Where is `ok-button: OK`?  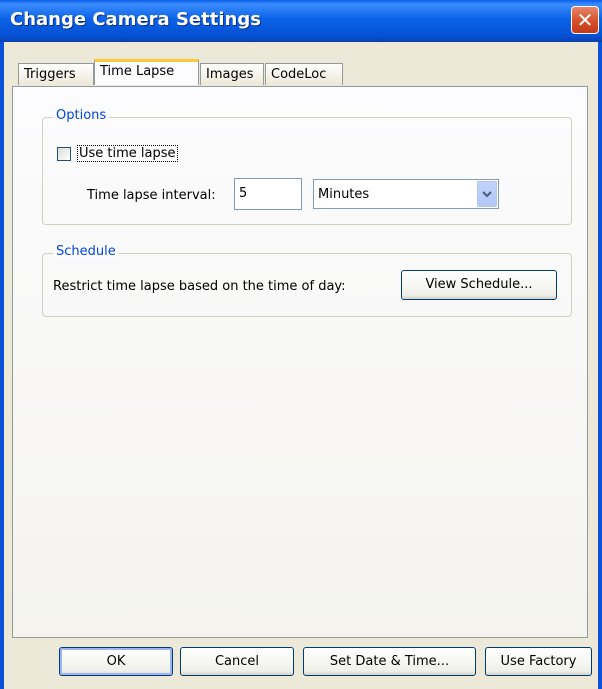 ok-button: OK is located at coordinates (116, 661).